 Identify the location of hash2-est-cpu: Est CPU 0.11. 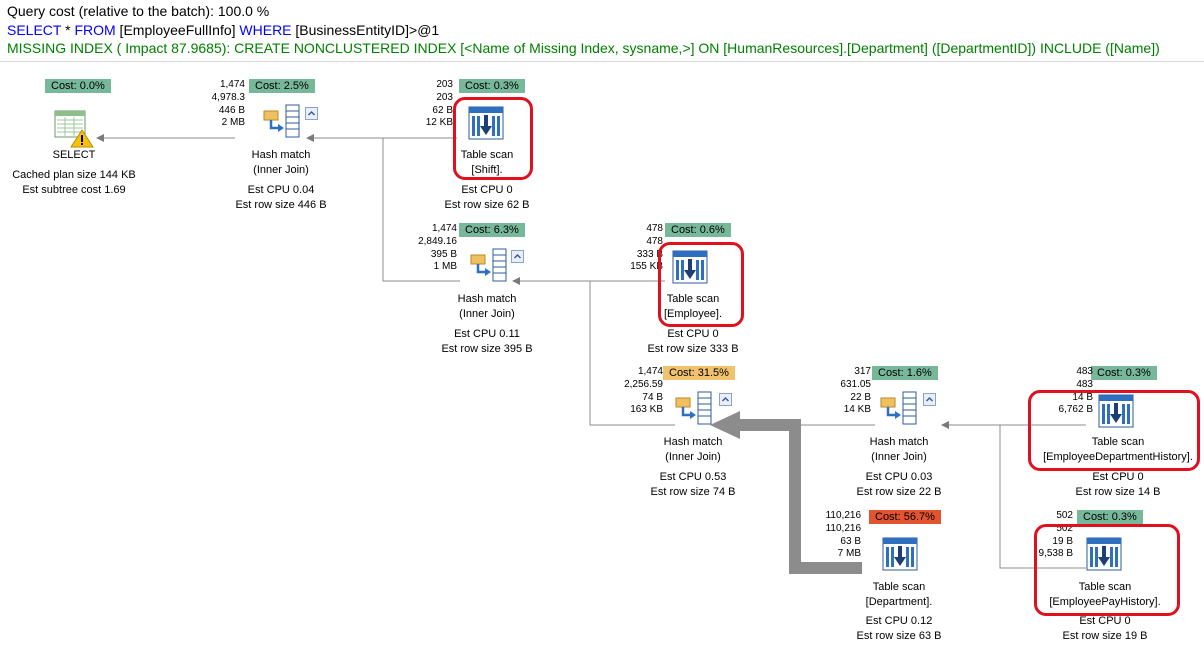
(487, 334).